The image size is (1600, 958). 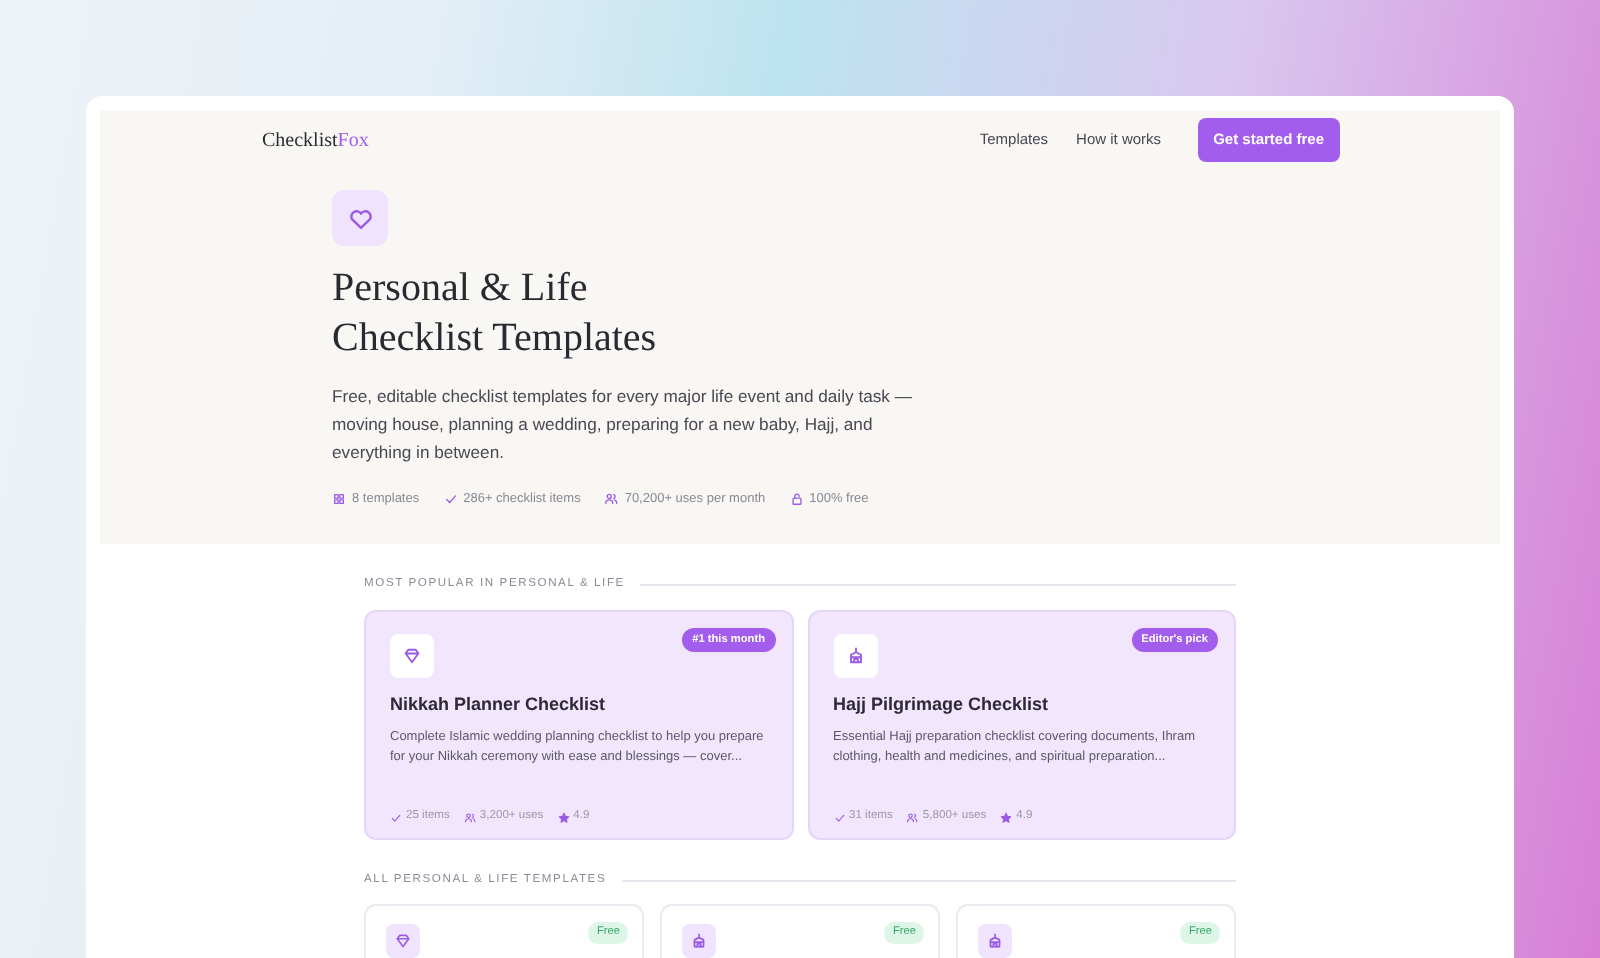 What do you see at coordinates (339, 499) in the screenshot?
I see `grid-icon` at bounding box center [339, 499].